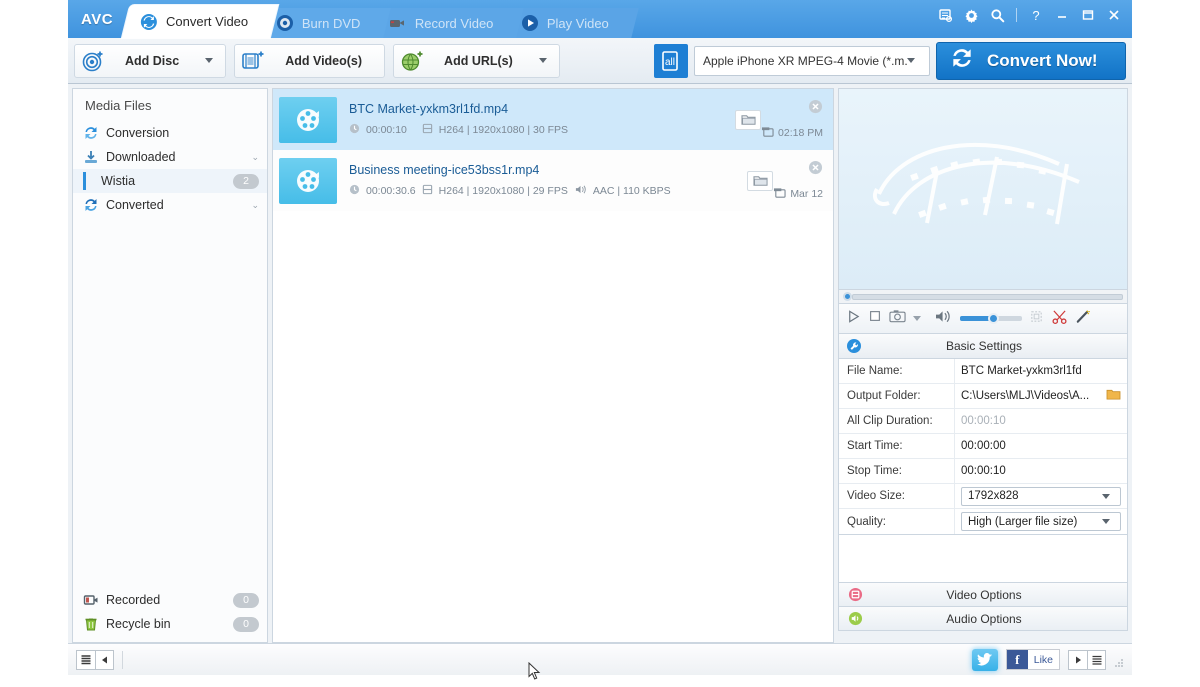 Image resolution: width=1200 pixels, height=687 pixels. I want to click on converted-icon, so click(91, 205).